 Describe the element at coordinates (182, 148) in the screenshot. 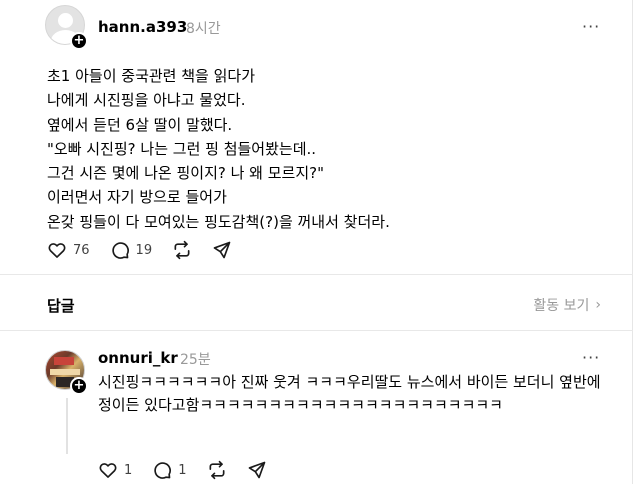

I see `post-text-line: "오빠 시진핑? 나는 그런 핑 첨들어봤는데..` at that location.